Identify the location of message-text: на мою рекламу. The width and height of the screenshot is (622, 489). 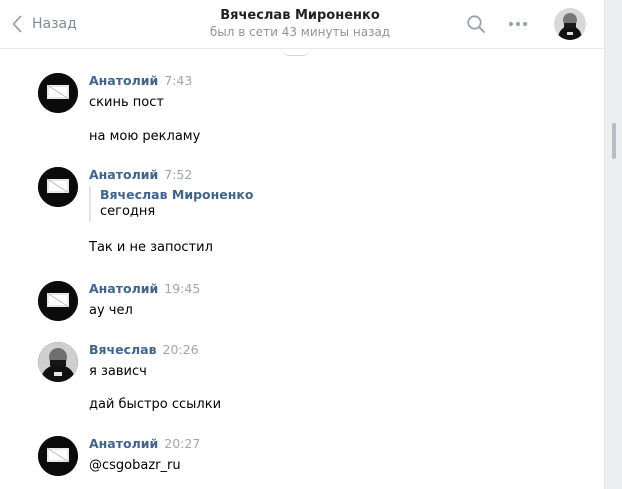
(145, 136).